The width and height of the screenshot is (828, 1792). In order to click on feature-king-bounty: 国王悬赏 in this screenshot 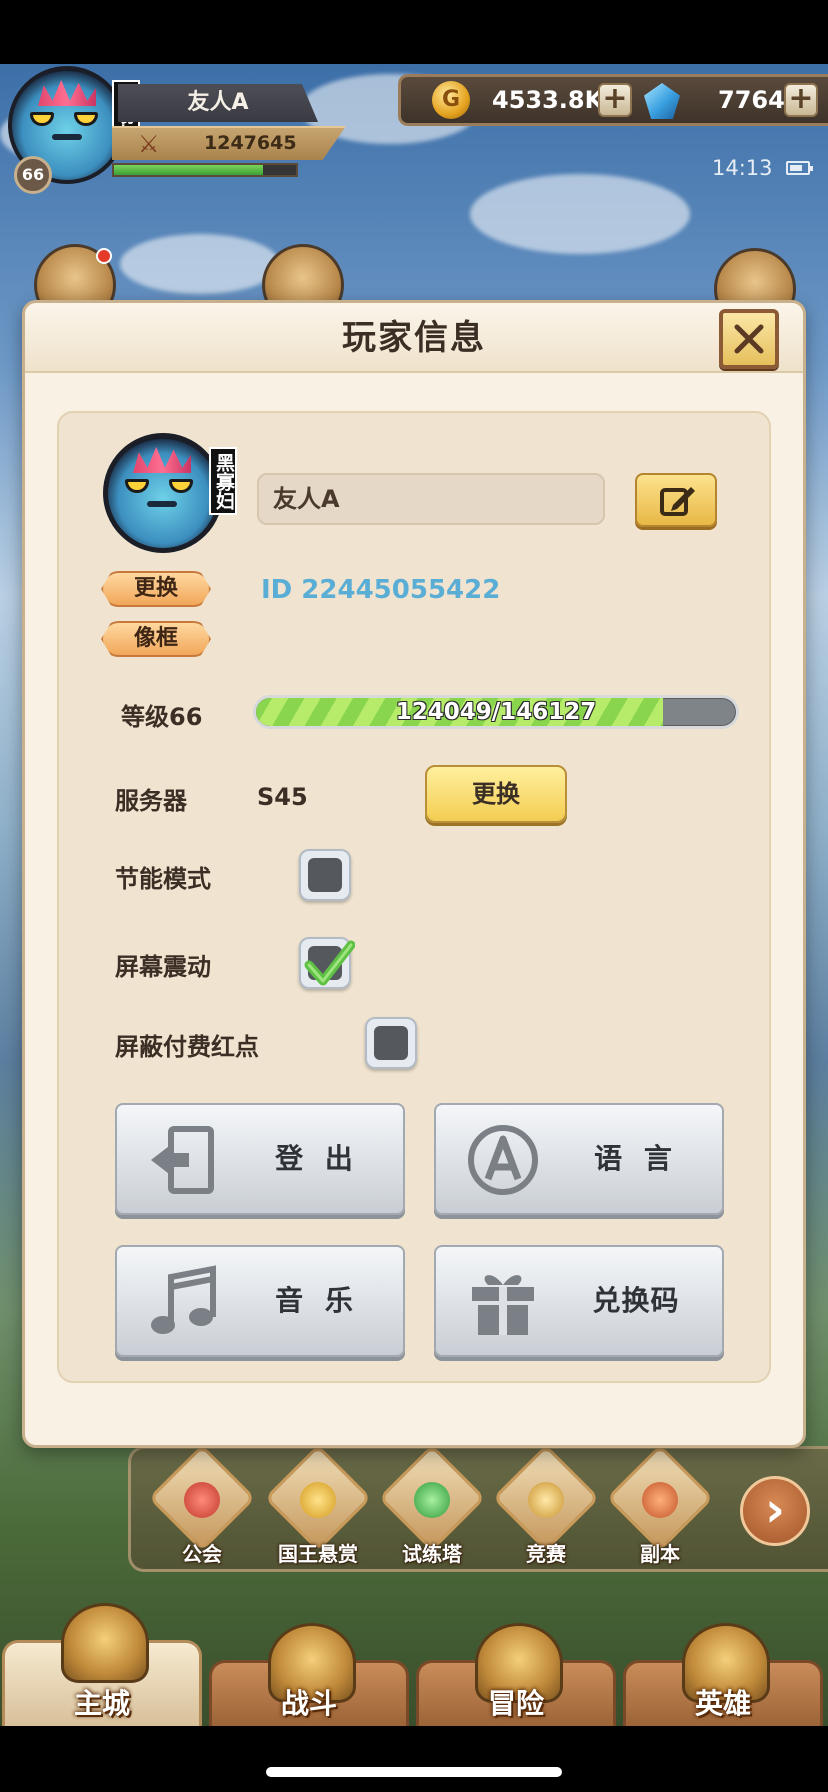, I will do `click(318, 1508)`.